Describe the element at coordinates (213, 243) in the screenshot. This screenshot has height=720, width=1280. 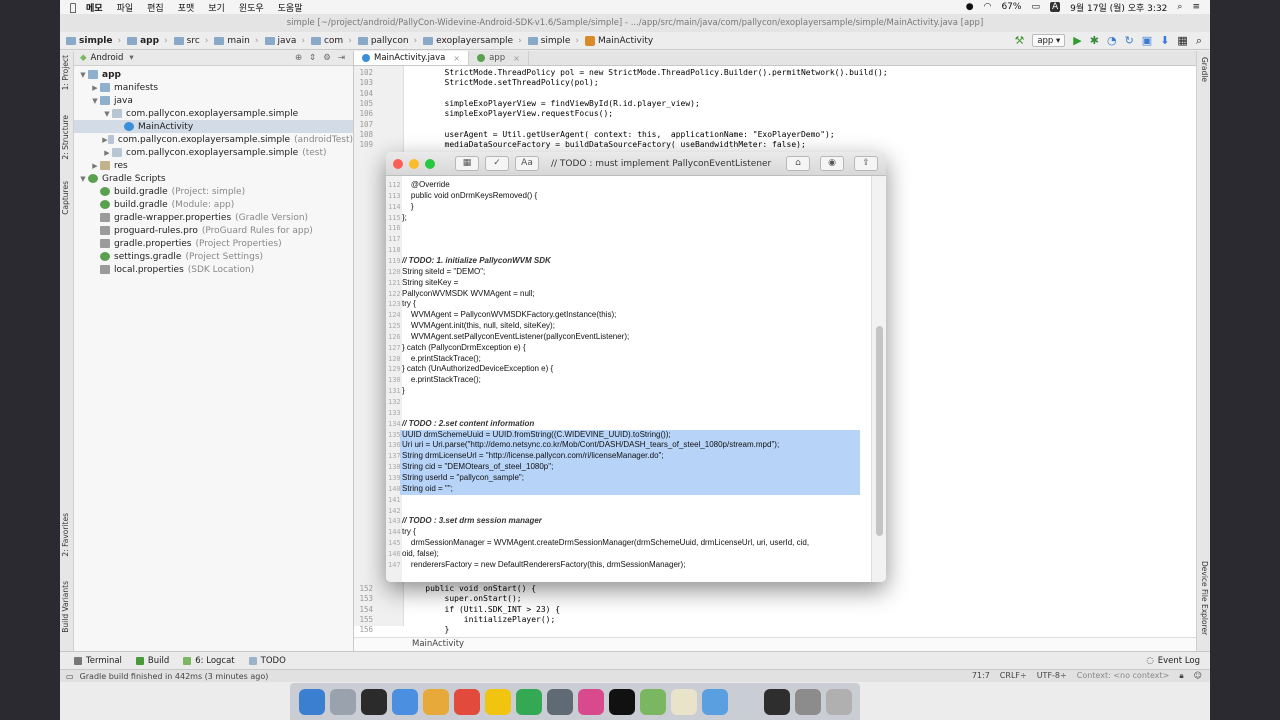
I see `tree-node: gradle.properties (Project Properties)` at that location.